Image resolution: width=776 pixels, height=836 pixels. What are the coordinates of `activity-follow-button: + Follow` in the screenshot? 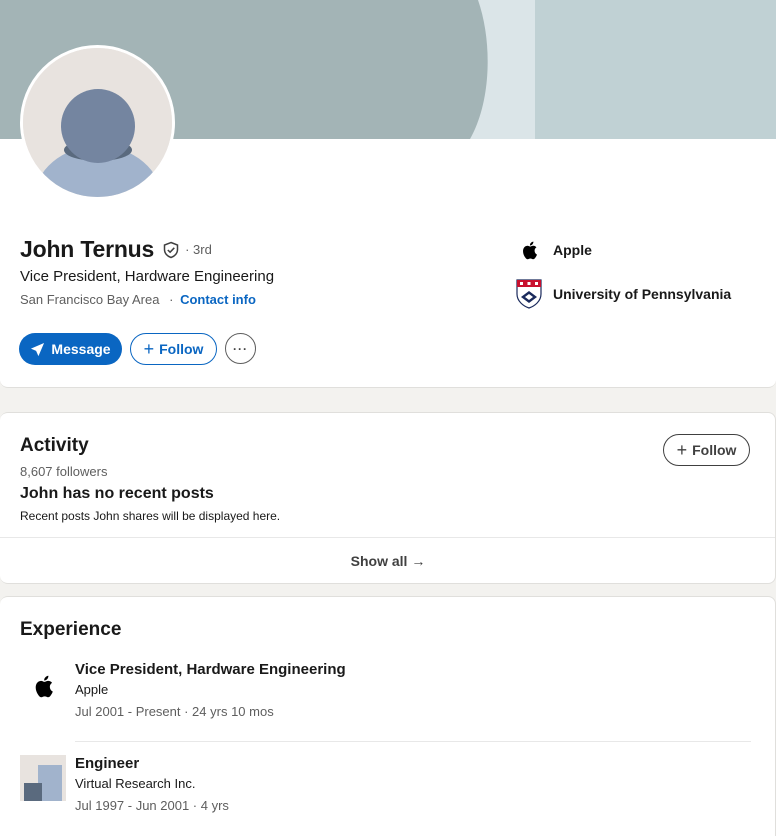 It's located at (706, 450).